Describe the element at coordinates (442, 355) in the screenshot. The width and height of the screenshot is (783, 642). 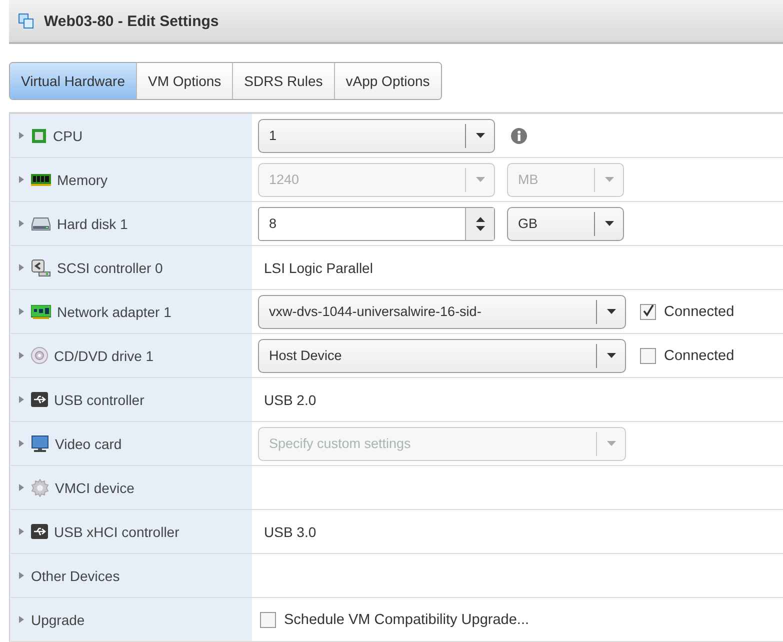
I see `dropdown: Host Device` at that location.